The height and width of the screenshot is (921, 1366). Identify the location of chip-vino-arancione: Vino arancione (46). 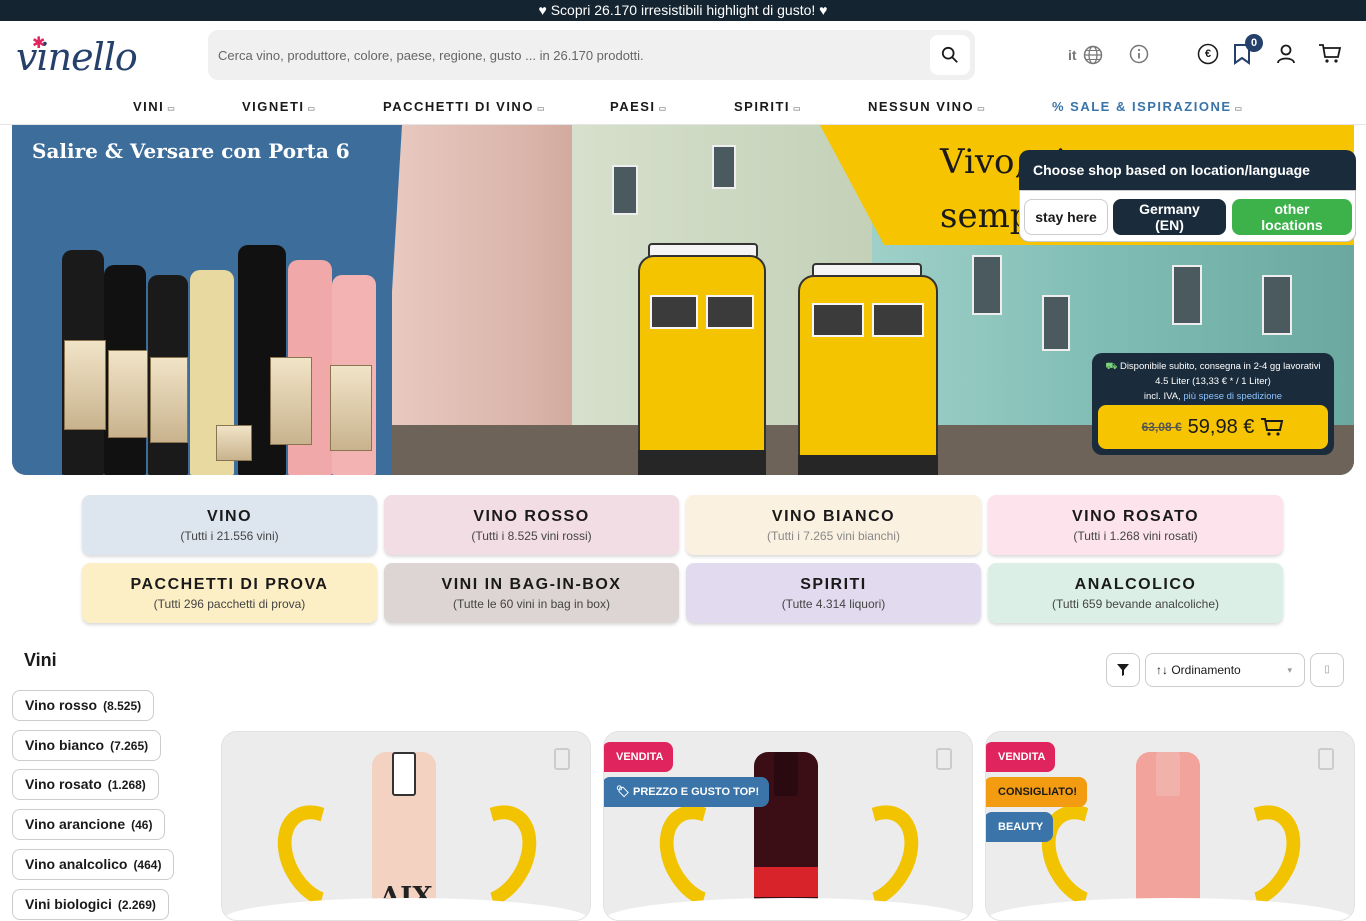
(89, 824).